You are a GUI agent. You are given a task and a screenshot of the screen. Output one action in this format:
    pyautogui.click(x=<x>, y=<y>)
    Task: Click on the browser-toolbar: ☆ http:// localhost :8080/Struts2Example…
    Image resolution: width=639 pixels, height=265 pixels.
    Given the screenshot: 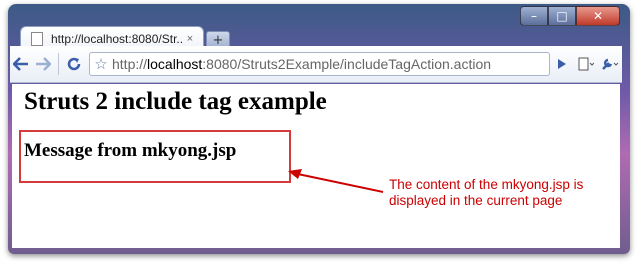 What is the action you would take?
    pyautogui.click(x=316, y=64)
    